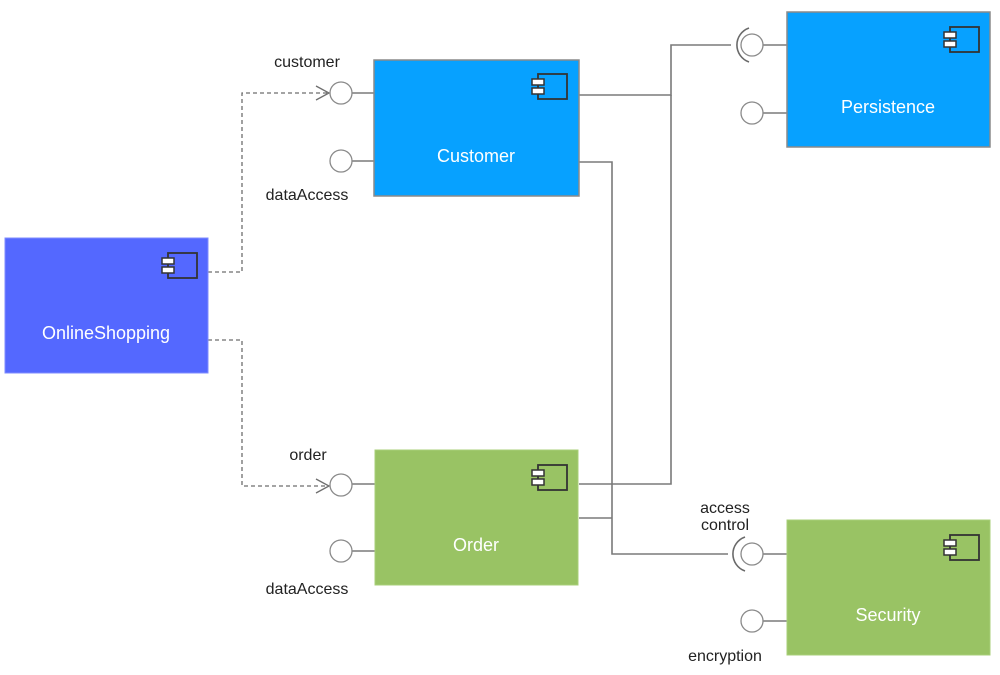 The height and width of the screenshot is (675, 1000). What do you see at coordinates (308, 455) in the screenshot?
I see `interface-label-order: order` at bounding box center [308, 455].